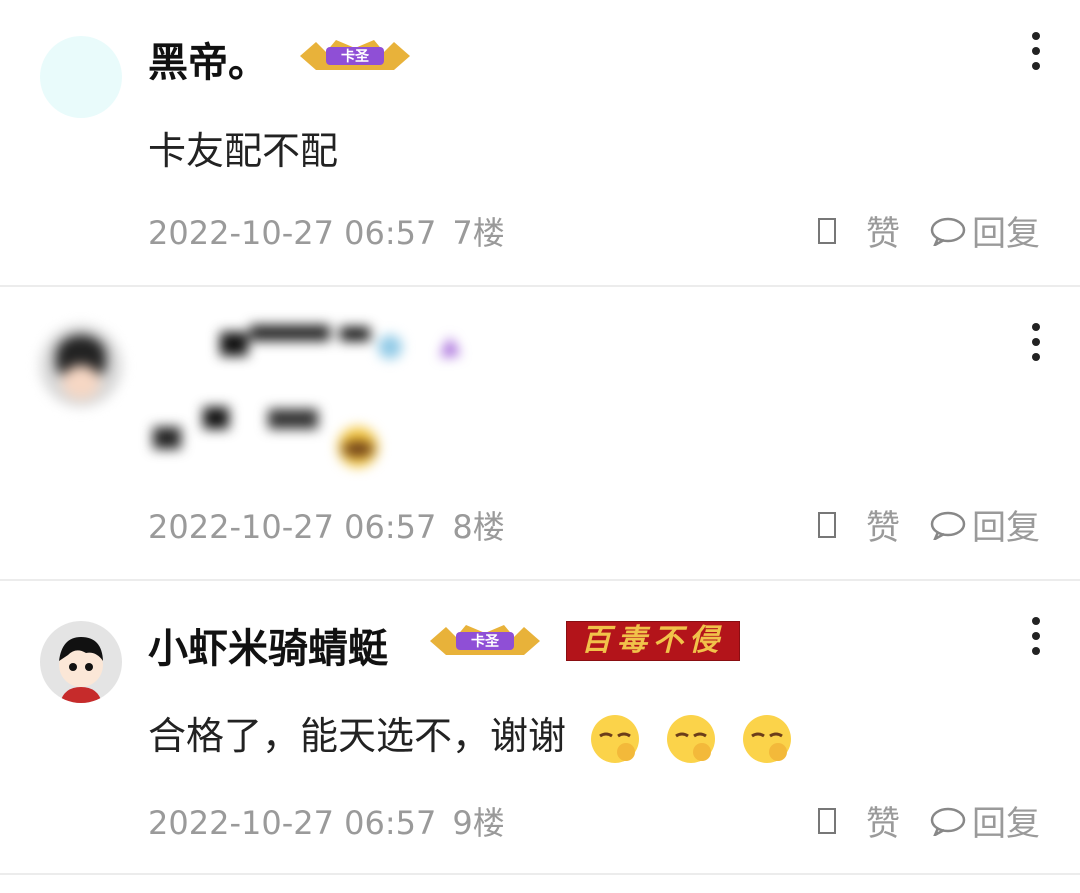 This screenshot has width=1080, height=893. I want to click on divider, so click(540, 874).